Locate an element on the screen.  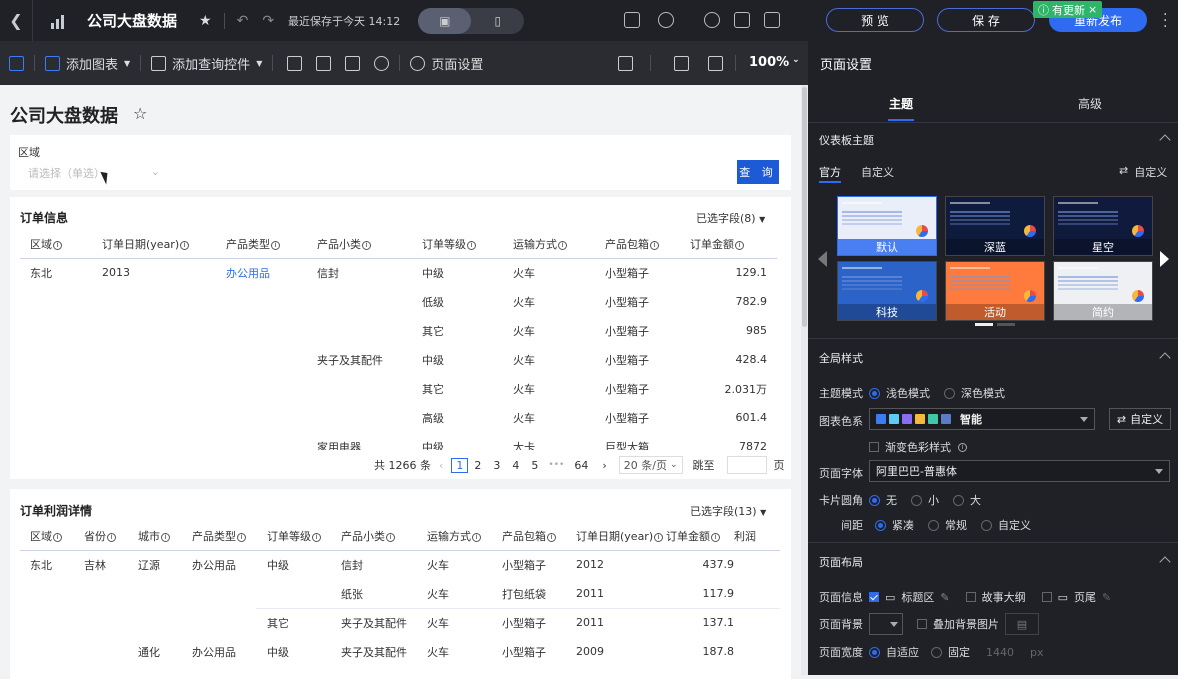
scrollbar-thumb is located at coordinates (804, 207).